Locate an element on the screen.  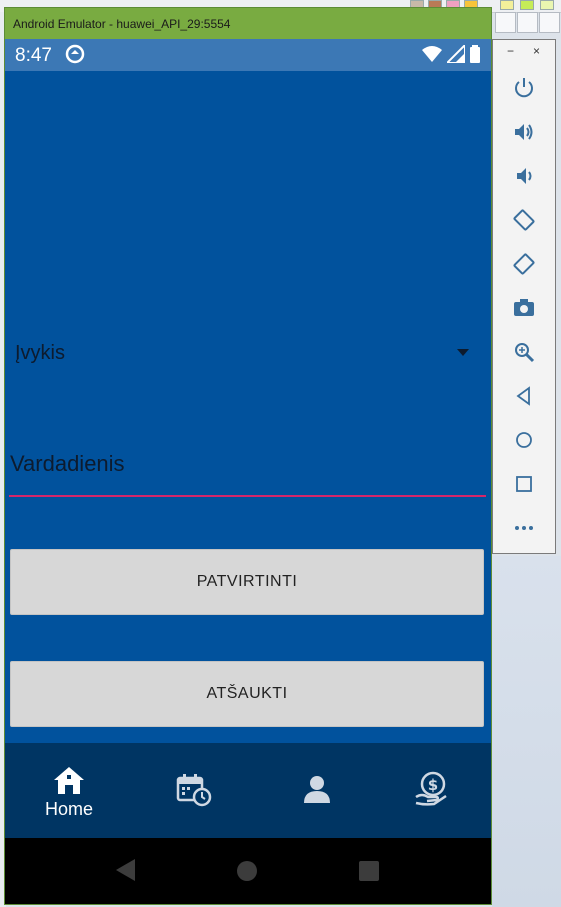
nav-item-schedule is located at coordinates (194, 790).